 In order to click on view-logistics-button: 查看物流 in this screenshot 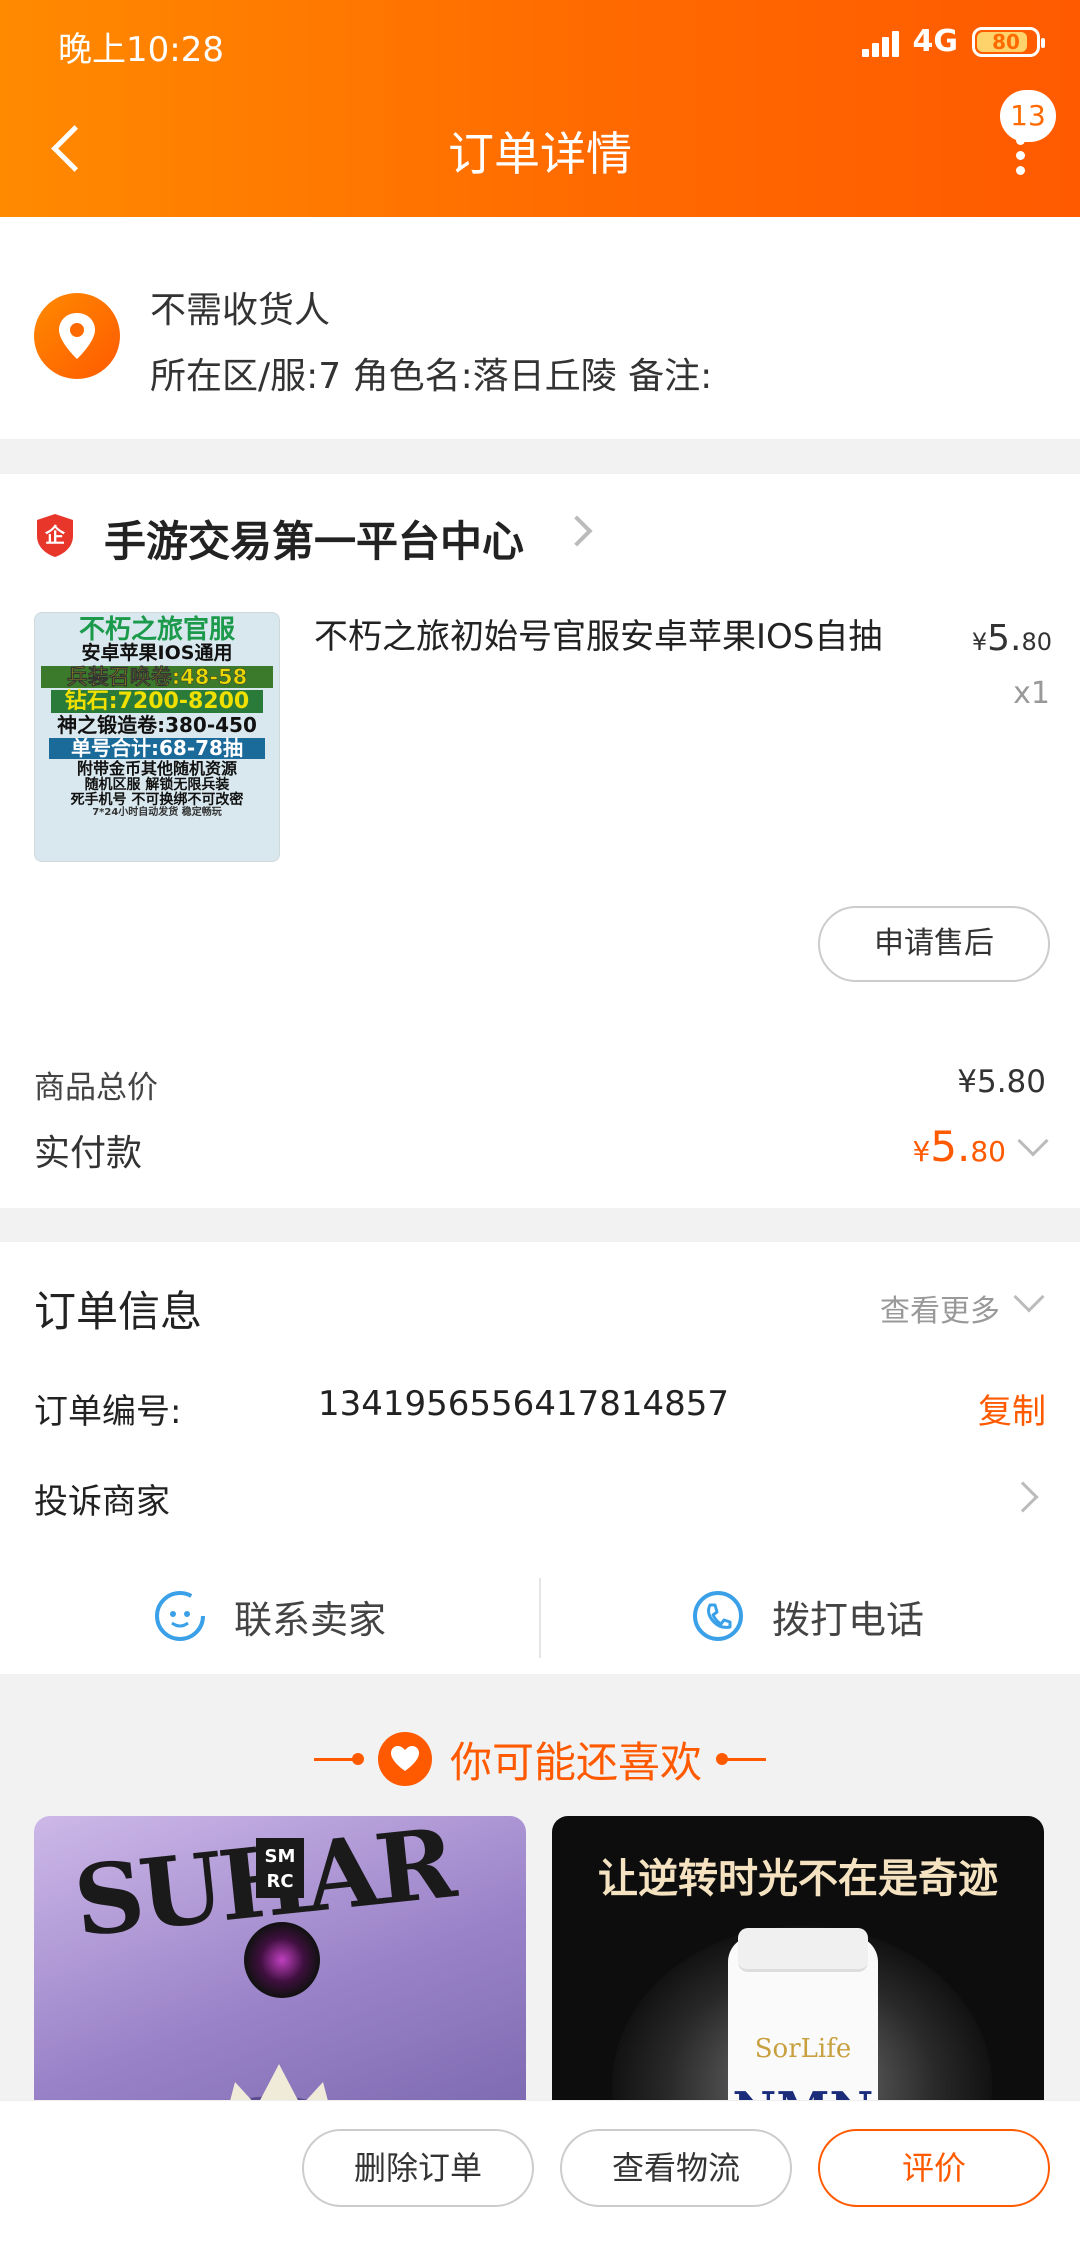, I will do `click(676, 2168)`.